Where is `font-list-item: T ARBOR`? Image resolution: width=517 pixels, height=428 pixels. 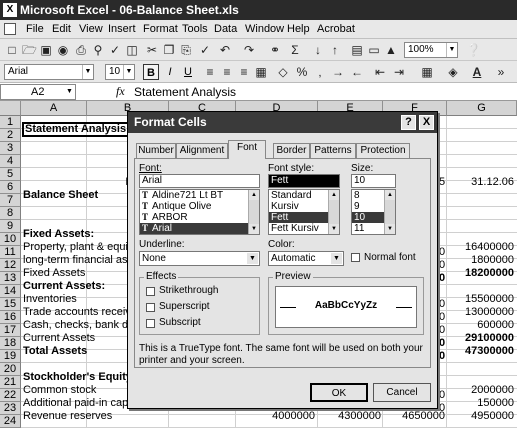
font-list-item: T ARBOR is located at coordinates (199, 217).